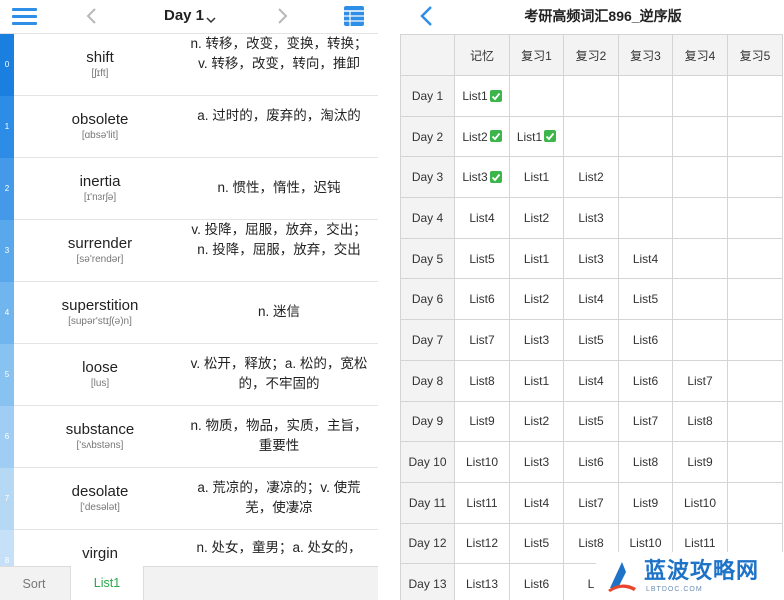  Describe the element at coordinates (196, 313) in the screenshot. I see `word-row: superstition [supər'stɪʃ(ə)n] n. 迷信` at that location.